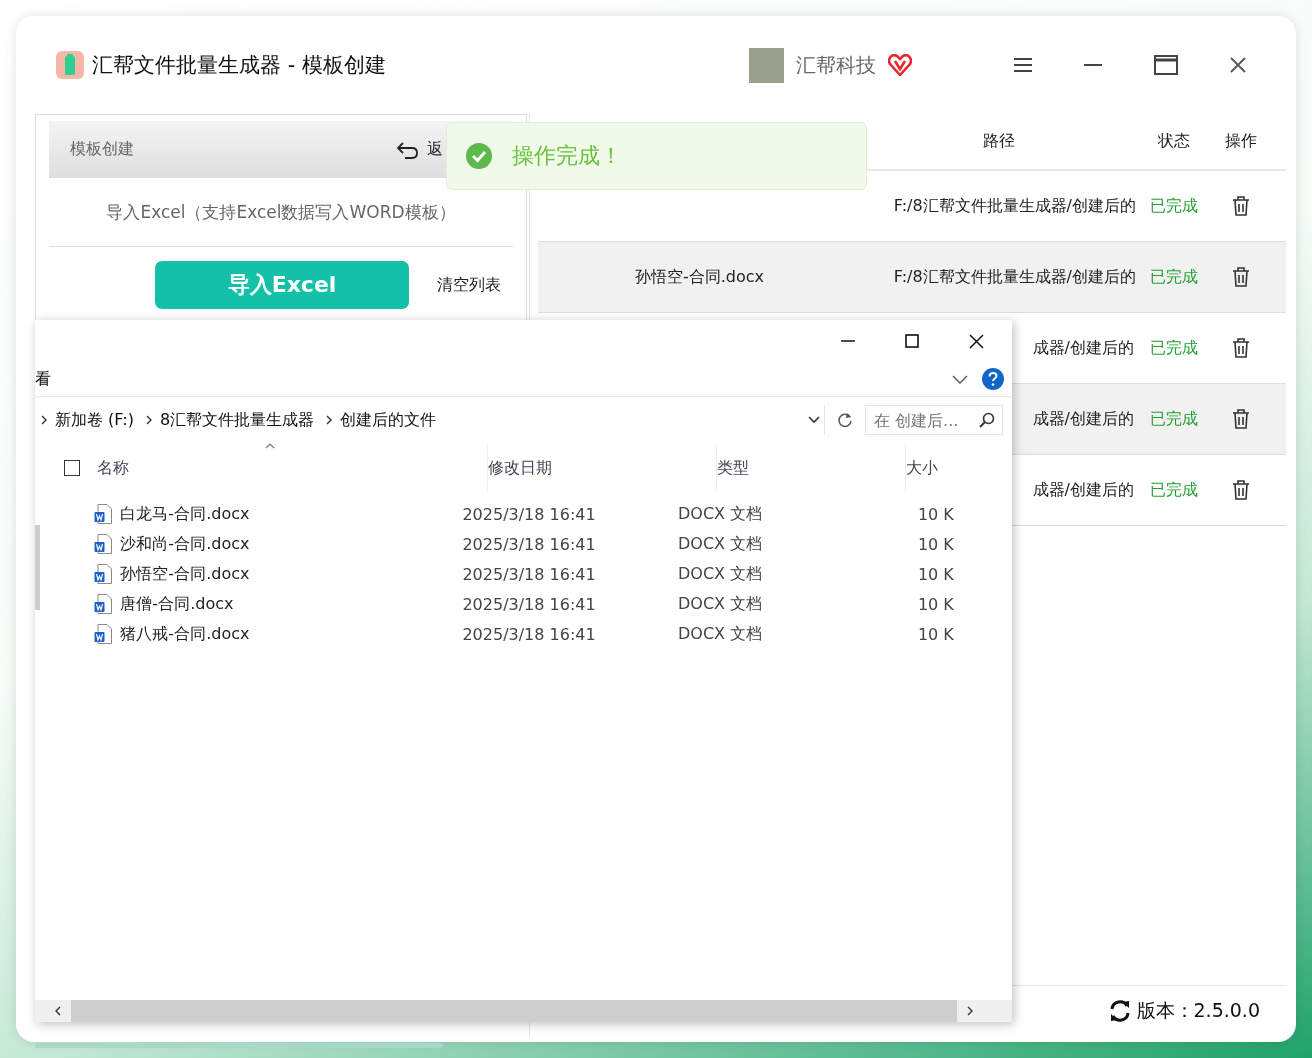  I want to click on help-icon, so click(993, 379).